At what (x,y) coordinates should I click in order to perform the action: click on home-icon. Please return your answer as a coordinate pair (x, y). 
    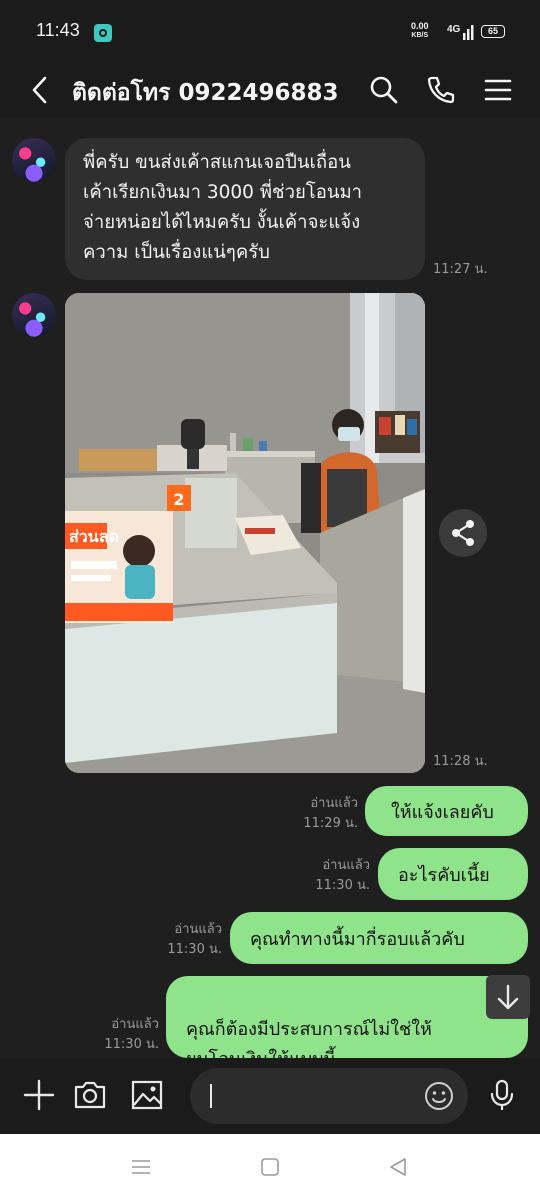
    Looking at the image, I should click on (270, 1167).